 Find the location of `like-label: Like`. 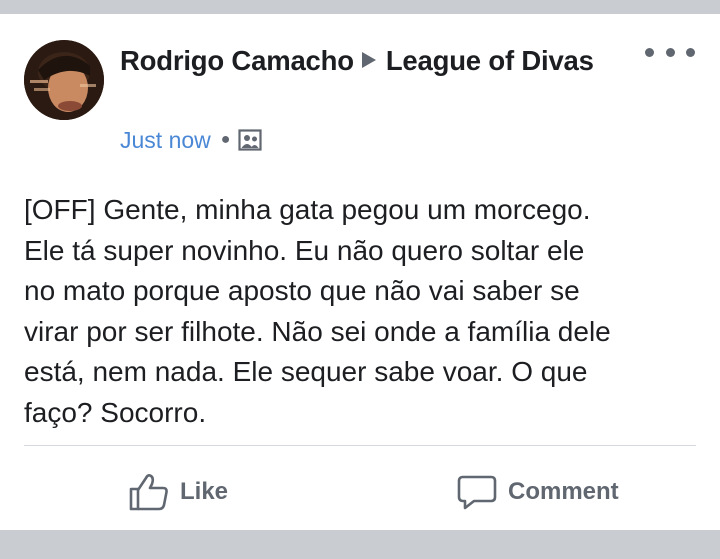

like-label: Like is located at coordinates (204, 491).